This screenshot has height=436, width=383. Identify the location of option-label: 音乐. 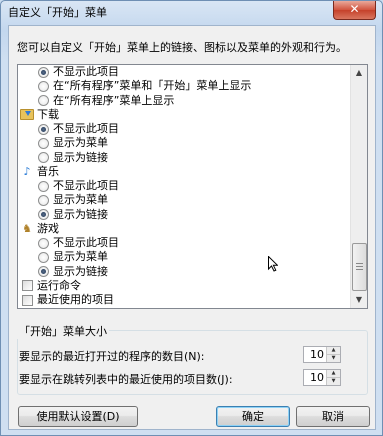
(48, 171).